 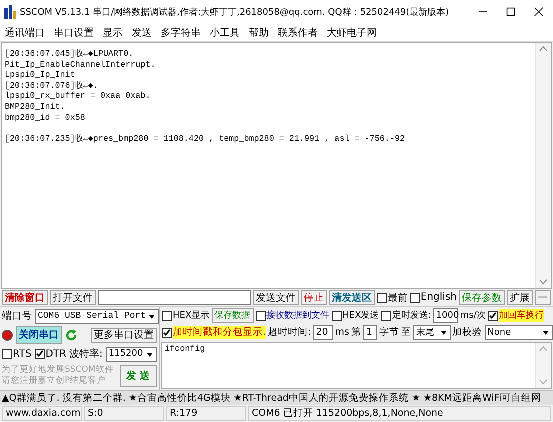 I want to click on promo-text: 为了更好地发展SSCOM软件 请您注册嘉立创P结尾客户, so click(x=58, y=376).